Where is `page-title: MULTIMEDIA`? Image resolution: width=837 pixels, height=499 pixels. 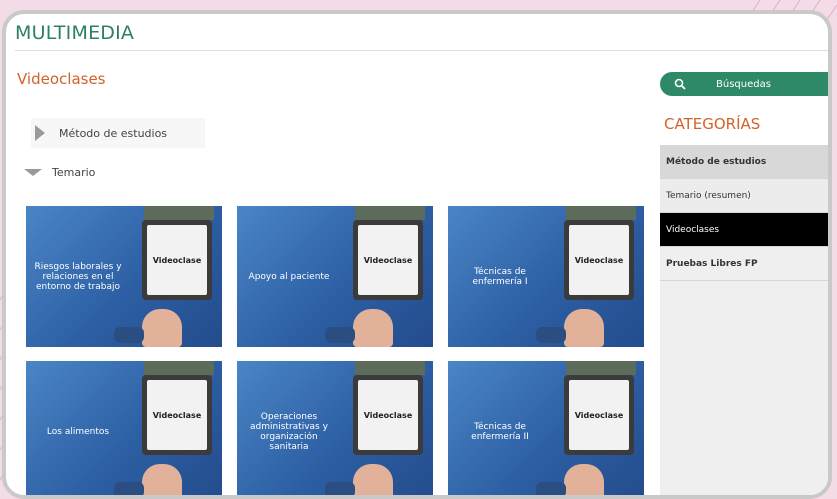
page-title: MULTIMEDIA is located at coordinates (75, 33).